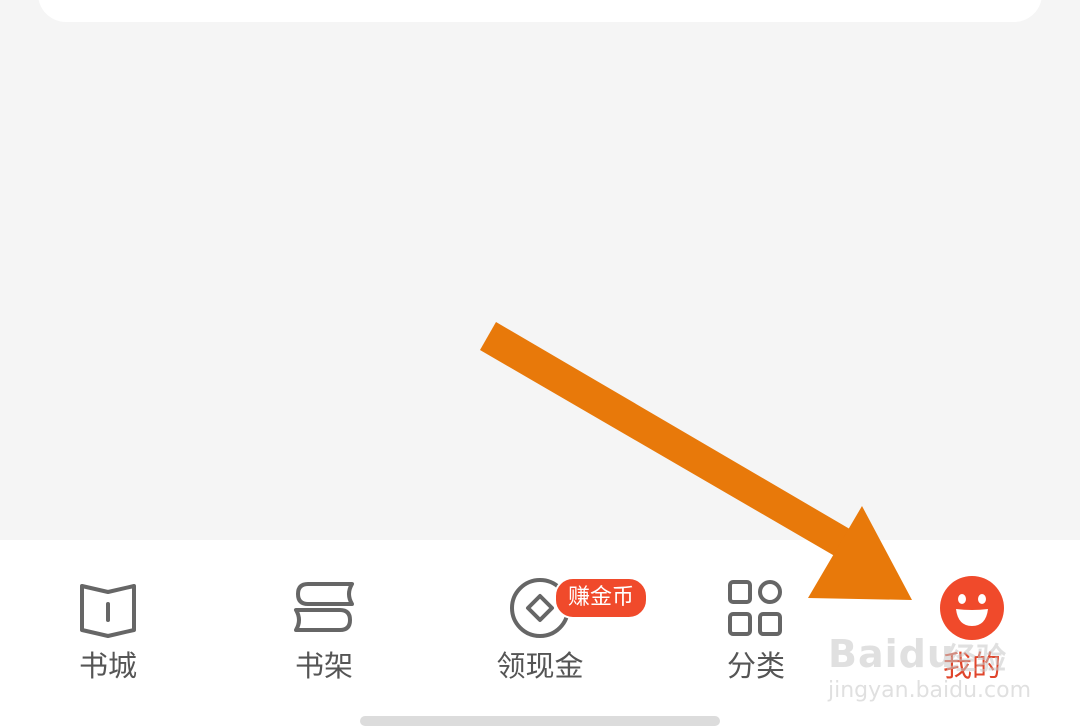  What do you see at coordinates (540, 666) in the screenshot?
I see `nav-label-cash: 领现金` at bounding box center [540, 666].